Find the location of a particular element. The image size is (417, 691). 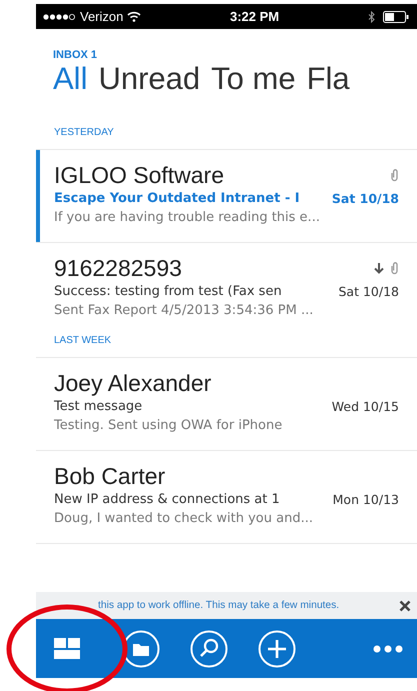

banner-text: this app to work offline. This may take a few minutes. is located at coordinates (219, 605).